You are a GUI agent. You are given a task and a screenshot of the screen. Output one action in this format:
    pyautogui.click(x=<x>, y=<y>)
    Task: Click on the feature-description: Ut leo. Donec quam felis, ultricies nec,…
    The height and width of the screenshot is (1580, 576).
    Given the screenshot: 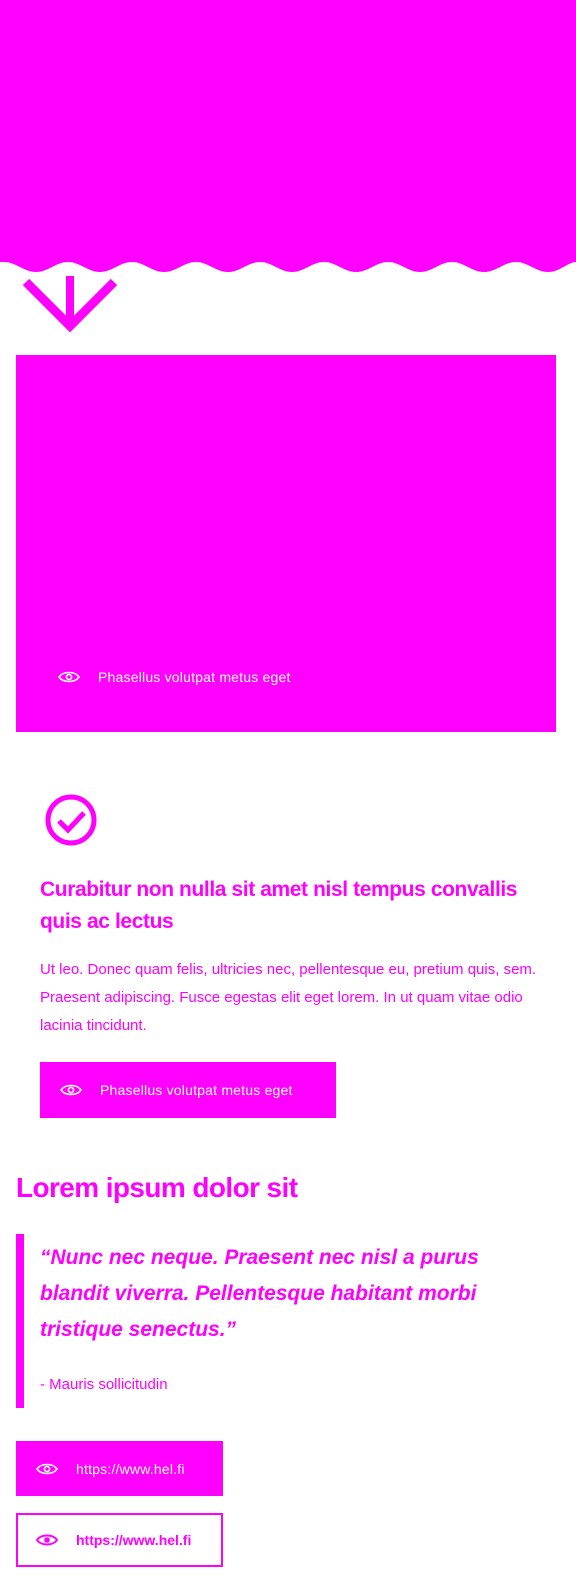 What is the action you would take?
    pyautogui.click(x=288, y=997)
    